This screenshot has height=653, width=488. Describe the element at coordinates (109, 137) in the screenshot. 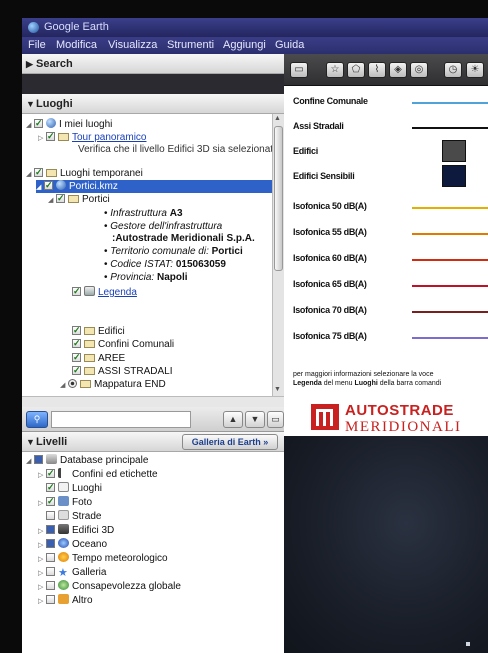

I see `tour-link: Tour panoramico` at that location.